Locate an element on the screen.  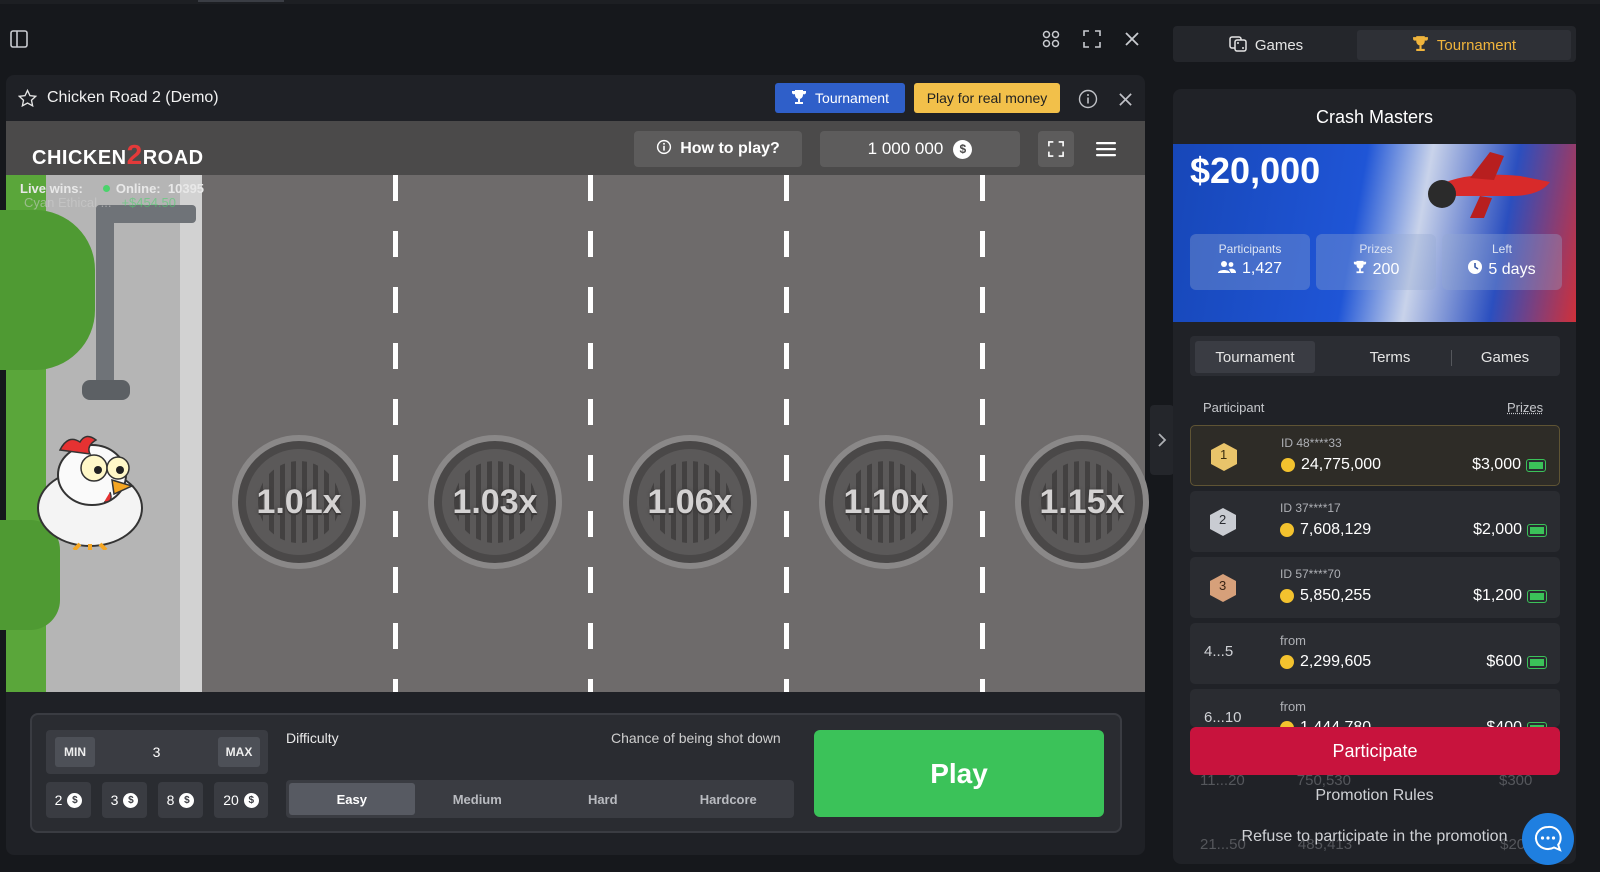
prizes-column-header: Prizes is located at coordinates (1525, 407).